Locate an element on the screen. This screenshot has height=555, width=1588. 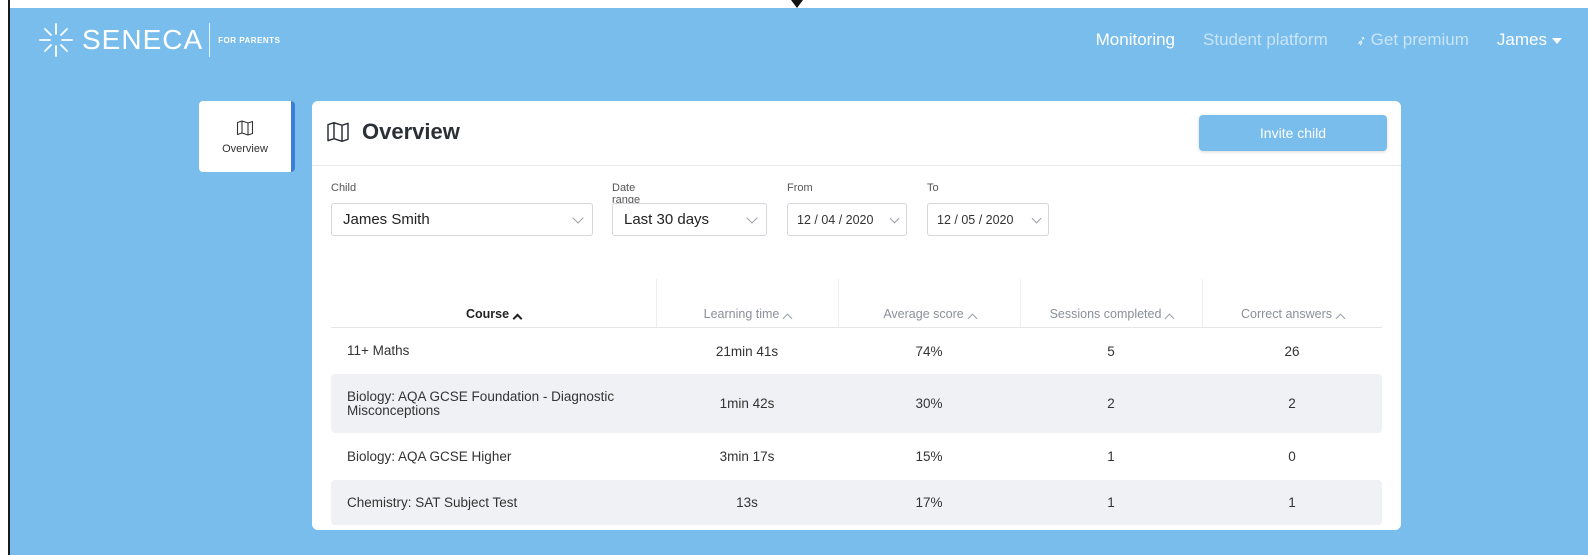
learning-time-cell: 1min 42s is located at coordinates (747, 403).